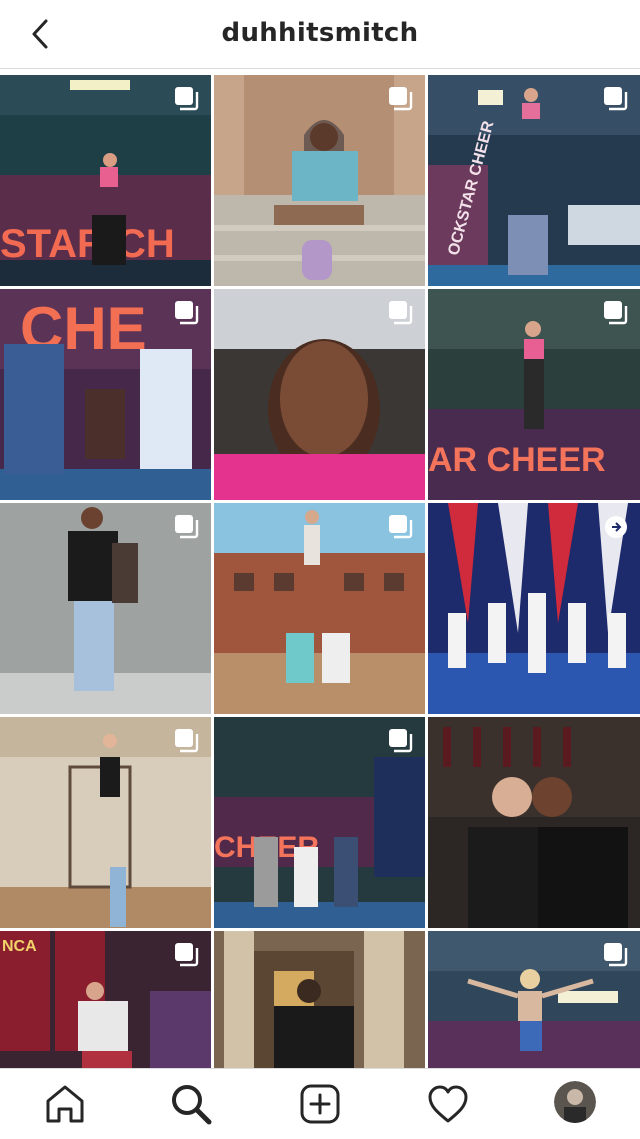 The width and height of the screenshot is (640, 1139). What do you see at coordinates (517, 460) in the screenshot?
I see `post-caption: AR CHEER` at bounding box center [517, 460].